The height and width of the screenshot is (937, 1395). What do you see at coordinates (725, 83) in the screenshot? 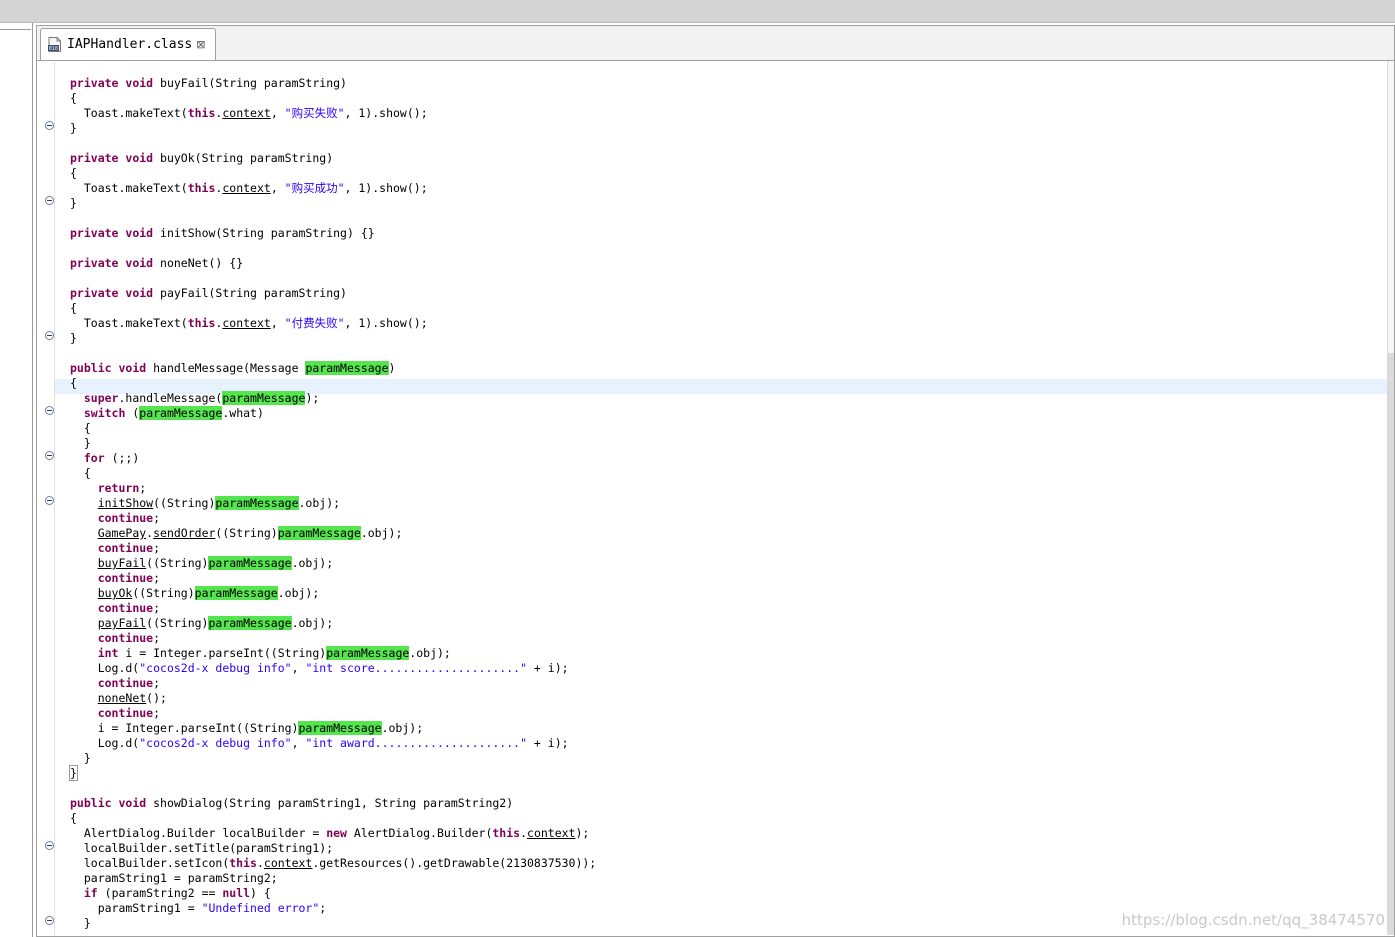
I see `code-line: private void buyFail(String paramString)` at bounding box center [725, 83].